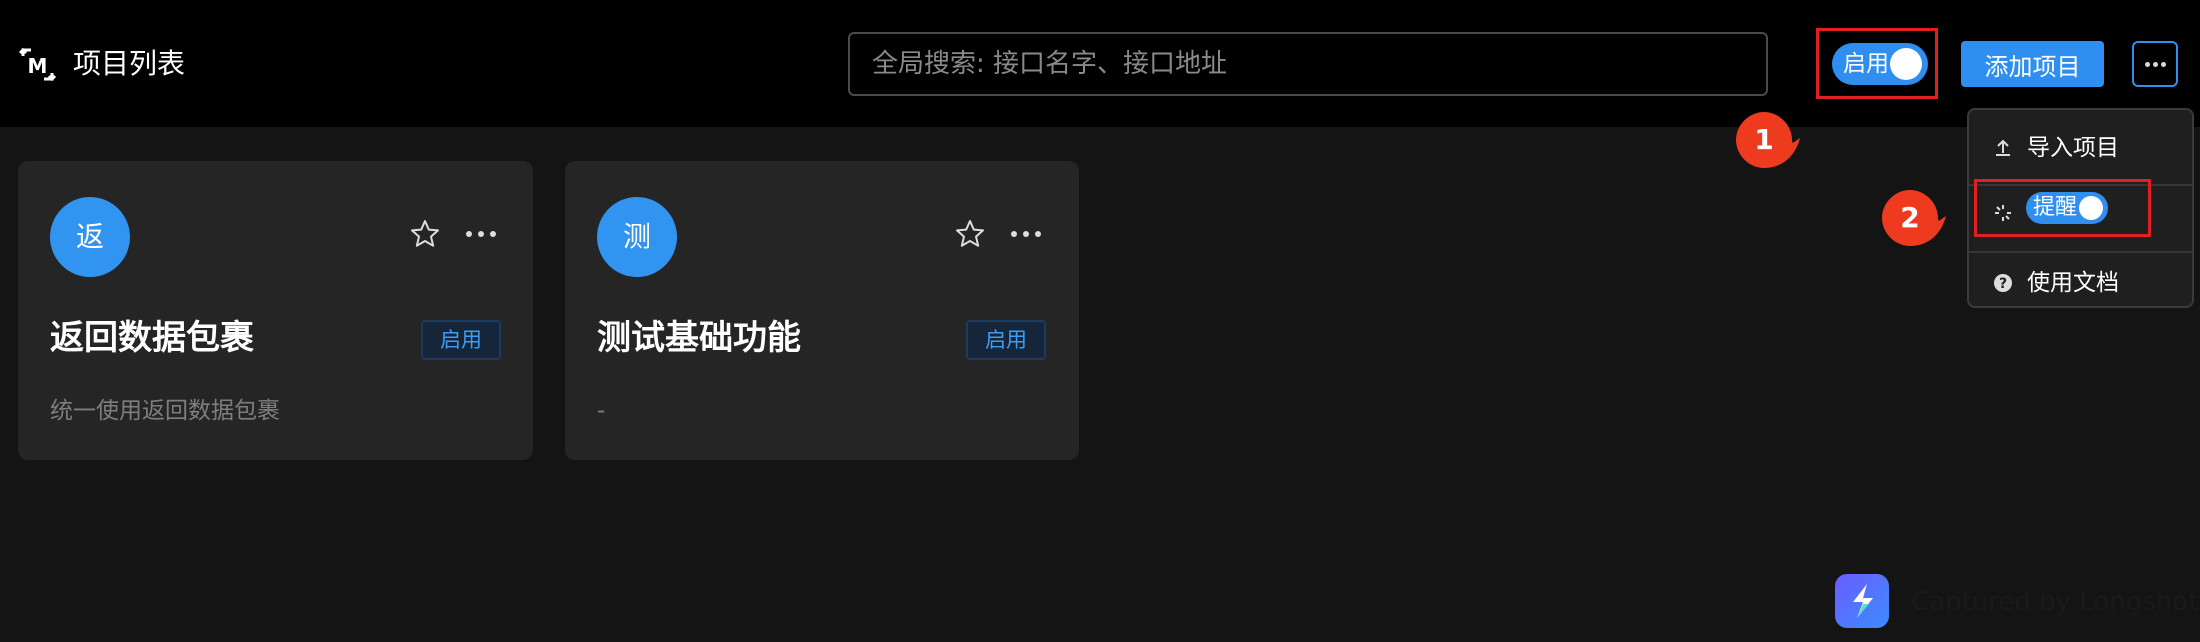 Image resolution: width=2200 pixels, height=642 pixels. Describe the element at coordinates (165, 411) in the screenshot. I see `project-description: 统一使用返回数据包裹` at that location.